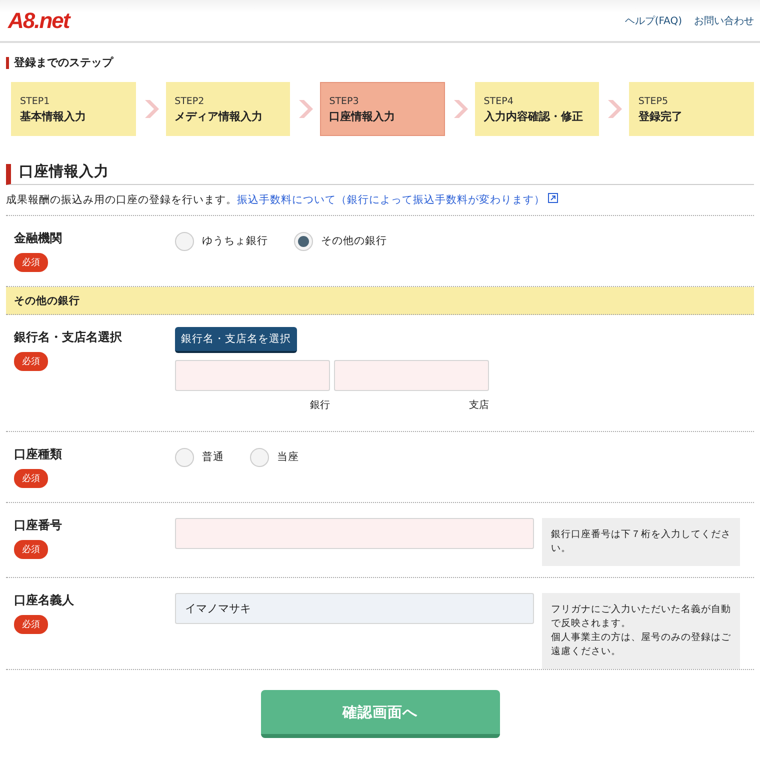  Describe the element at coordinates (44, 600) in the screenshot. I see `field-label: 口座名義人` at that location.